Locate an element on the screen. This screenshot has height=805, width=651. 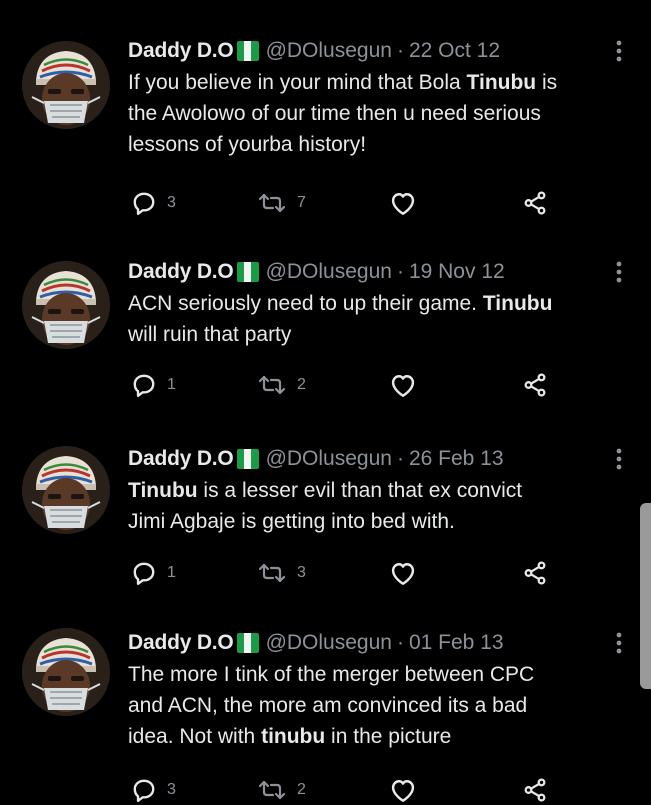
tweet-text-run: and ACN, the more am convinced its a bad is located at coordinates (328, 705).